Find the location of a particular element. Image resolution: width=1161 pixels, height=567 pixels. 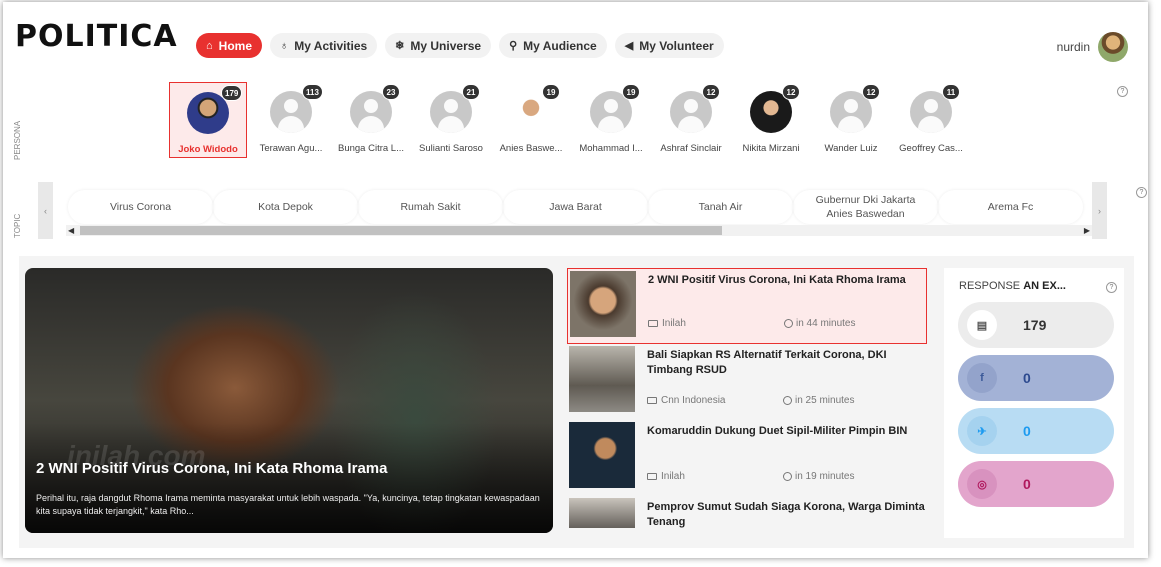

scroll-thumb is located at coordinates (401, 230).